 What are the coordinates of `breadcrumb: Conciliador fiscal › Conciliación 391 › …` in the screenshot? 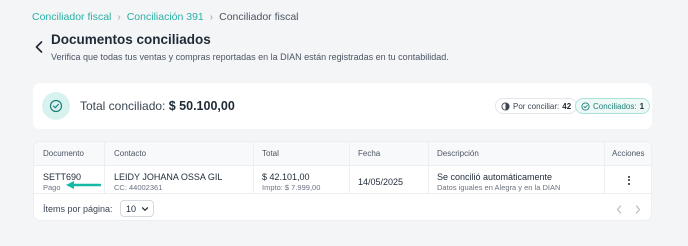 It's located at (165, 17).